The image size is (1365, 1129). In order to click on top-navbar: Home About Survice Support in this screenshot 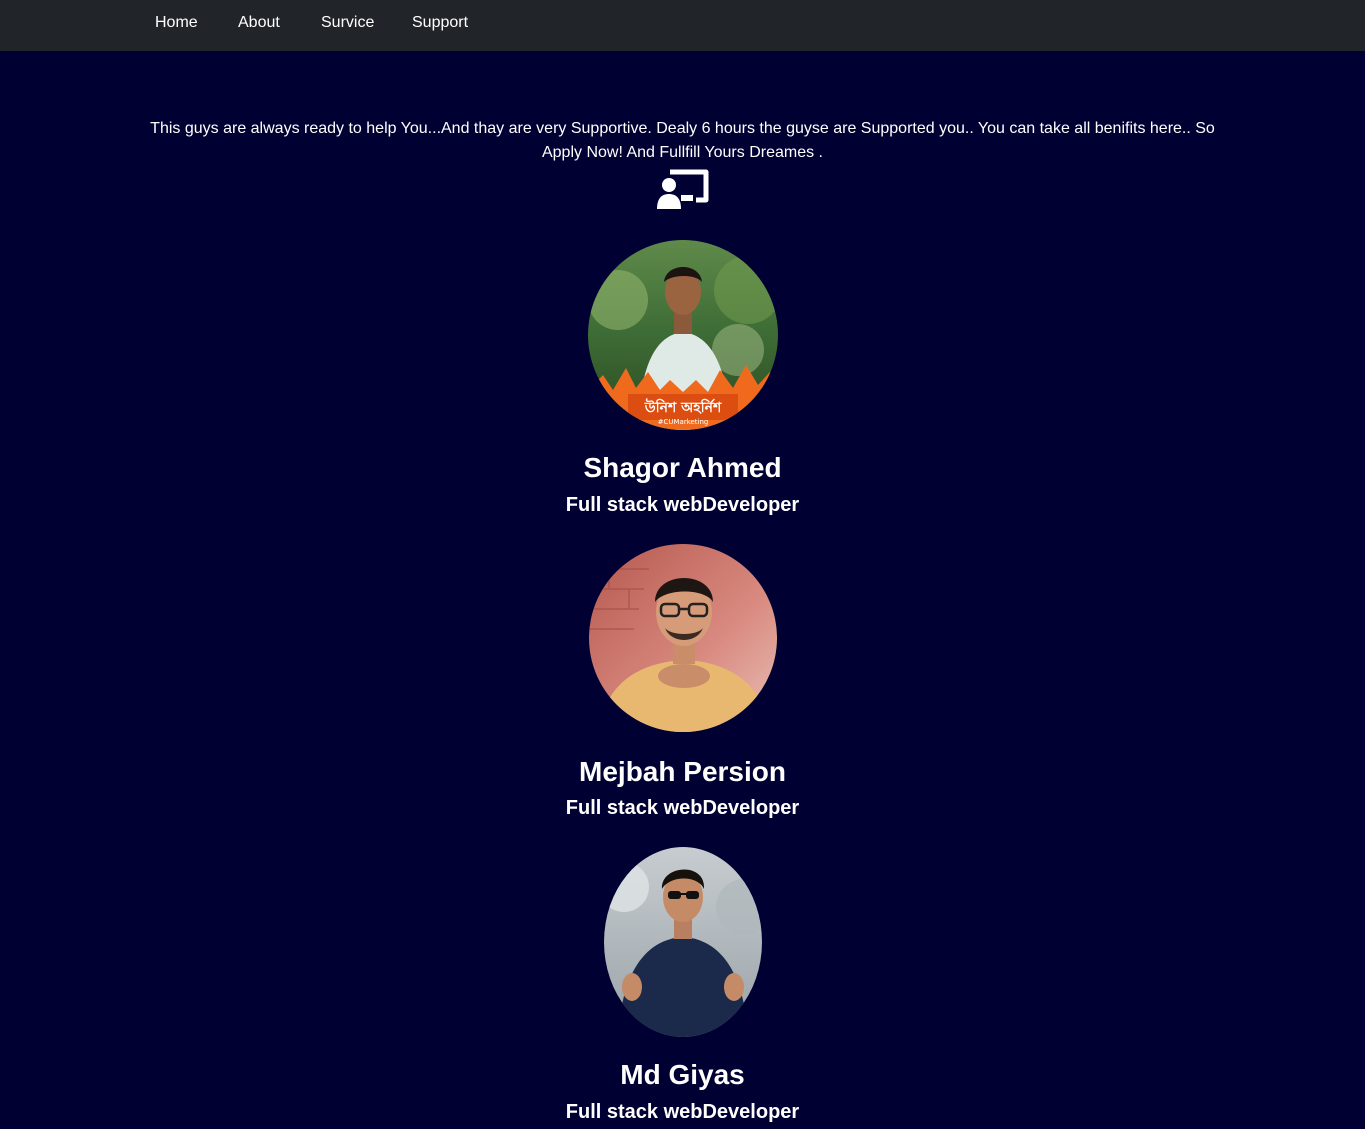, I will do `click(682, 25)`.